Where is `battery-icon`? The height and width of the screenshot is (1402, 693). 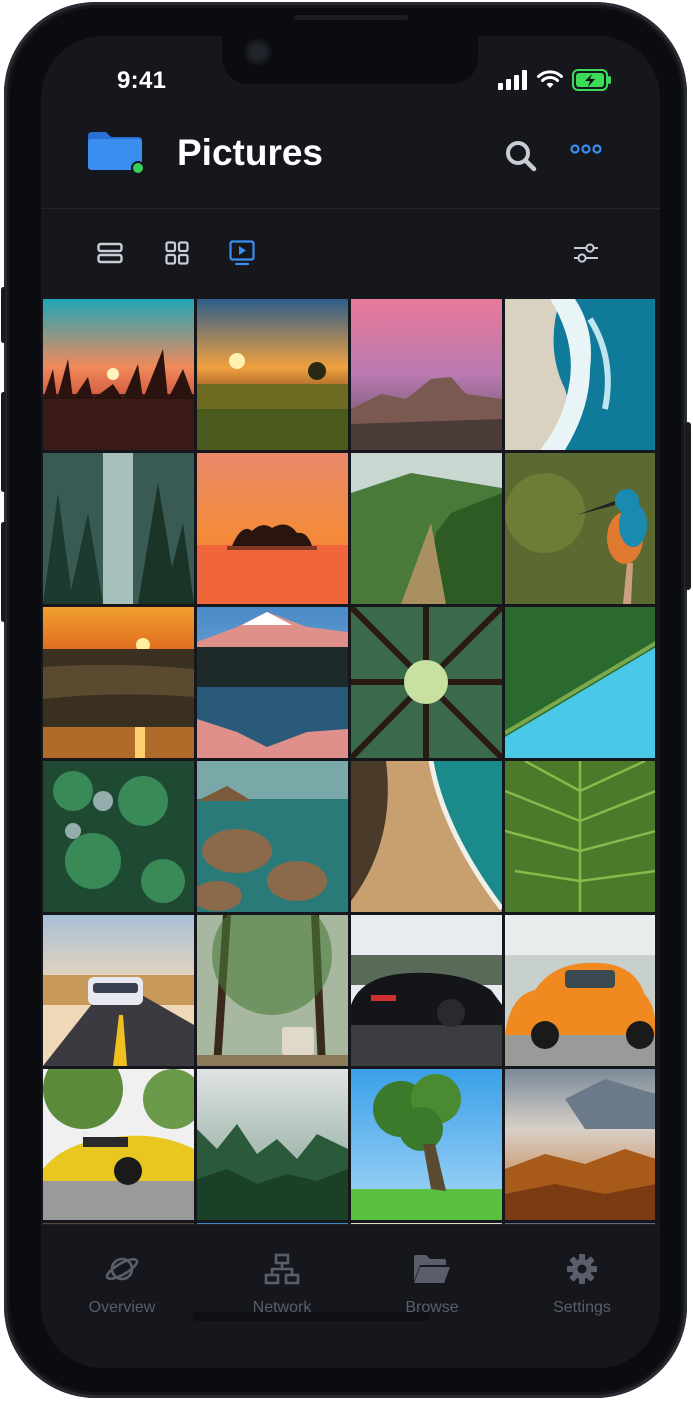
battery-icon is located at coordinates (592, 82).